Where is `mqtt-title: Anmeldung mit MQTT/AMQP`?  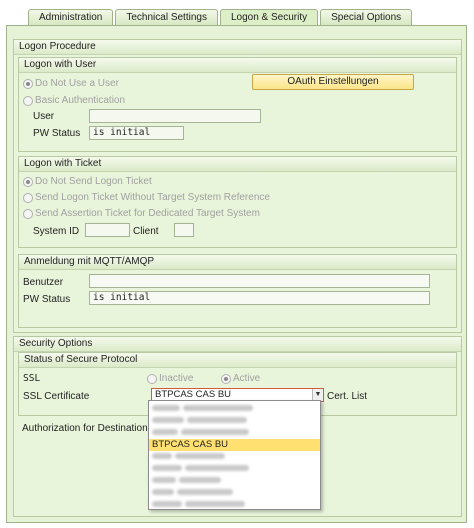
mqtt-title: Anmeldung mit MQTT/AMQP is located at coordinates (237, 262).